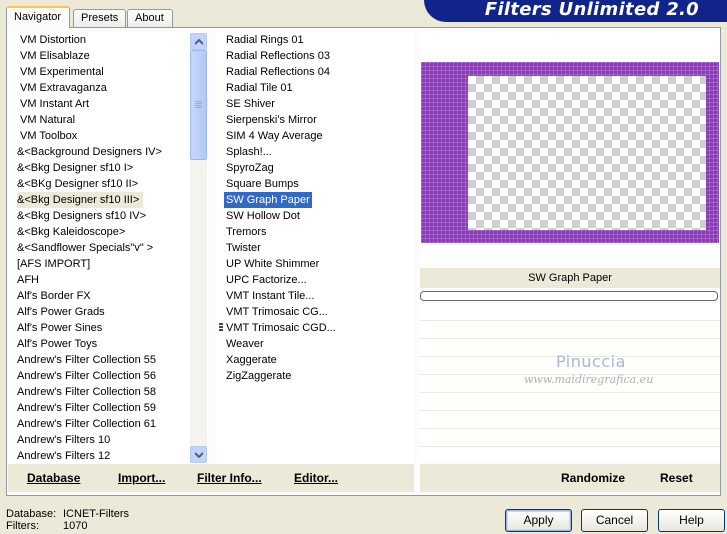 This screenshot has height=534, width=727. I want to click on category-item: &<Bkg Designer sf10 III>, so click(80, 200).